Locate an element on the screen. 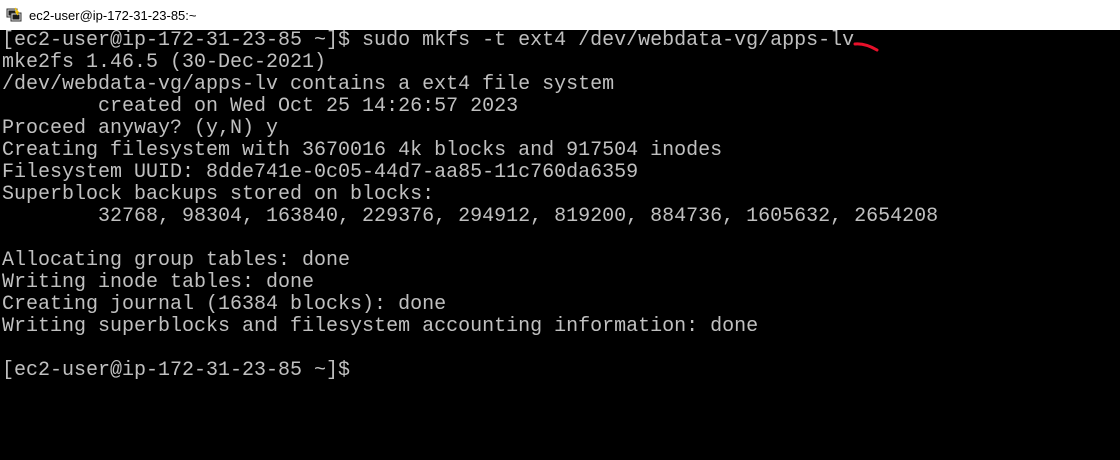 The width and height of the screenshot is (1120, 460). title-bar: ec2-user@ip-172-31-23-85:~ is located at coordinates (560, 15).